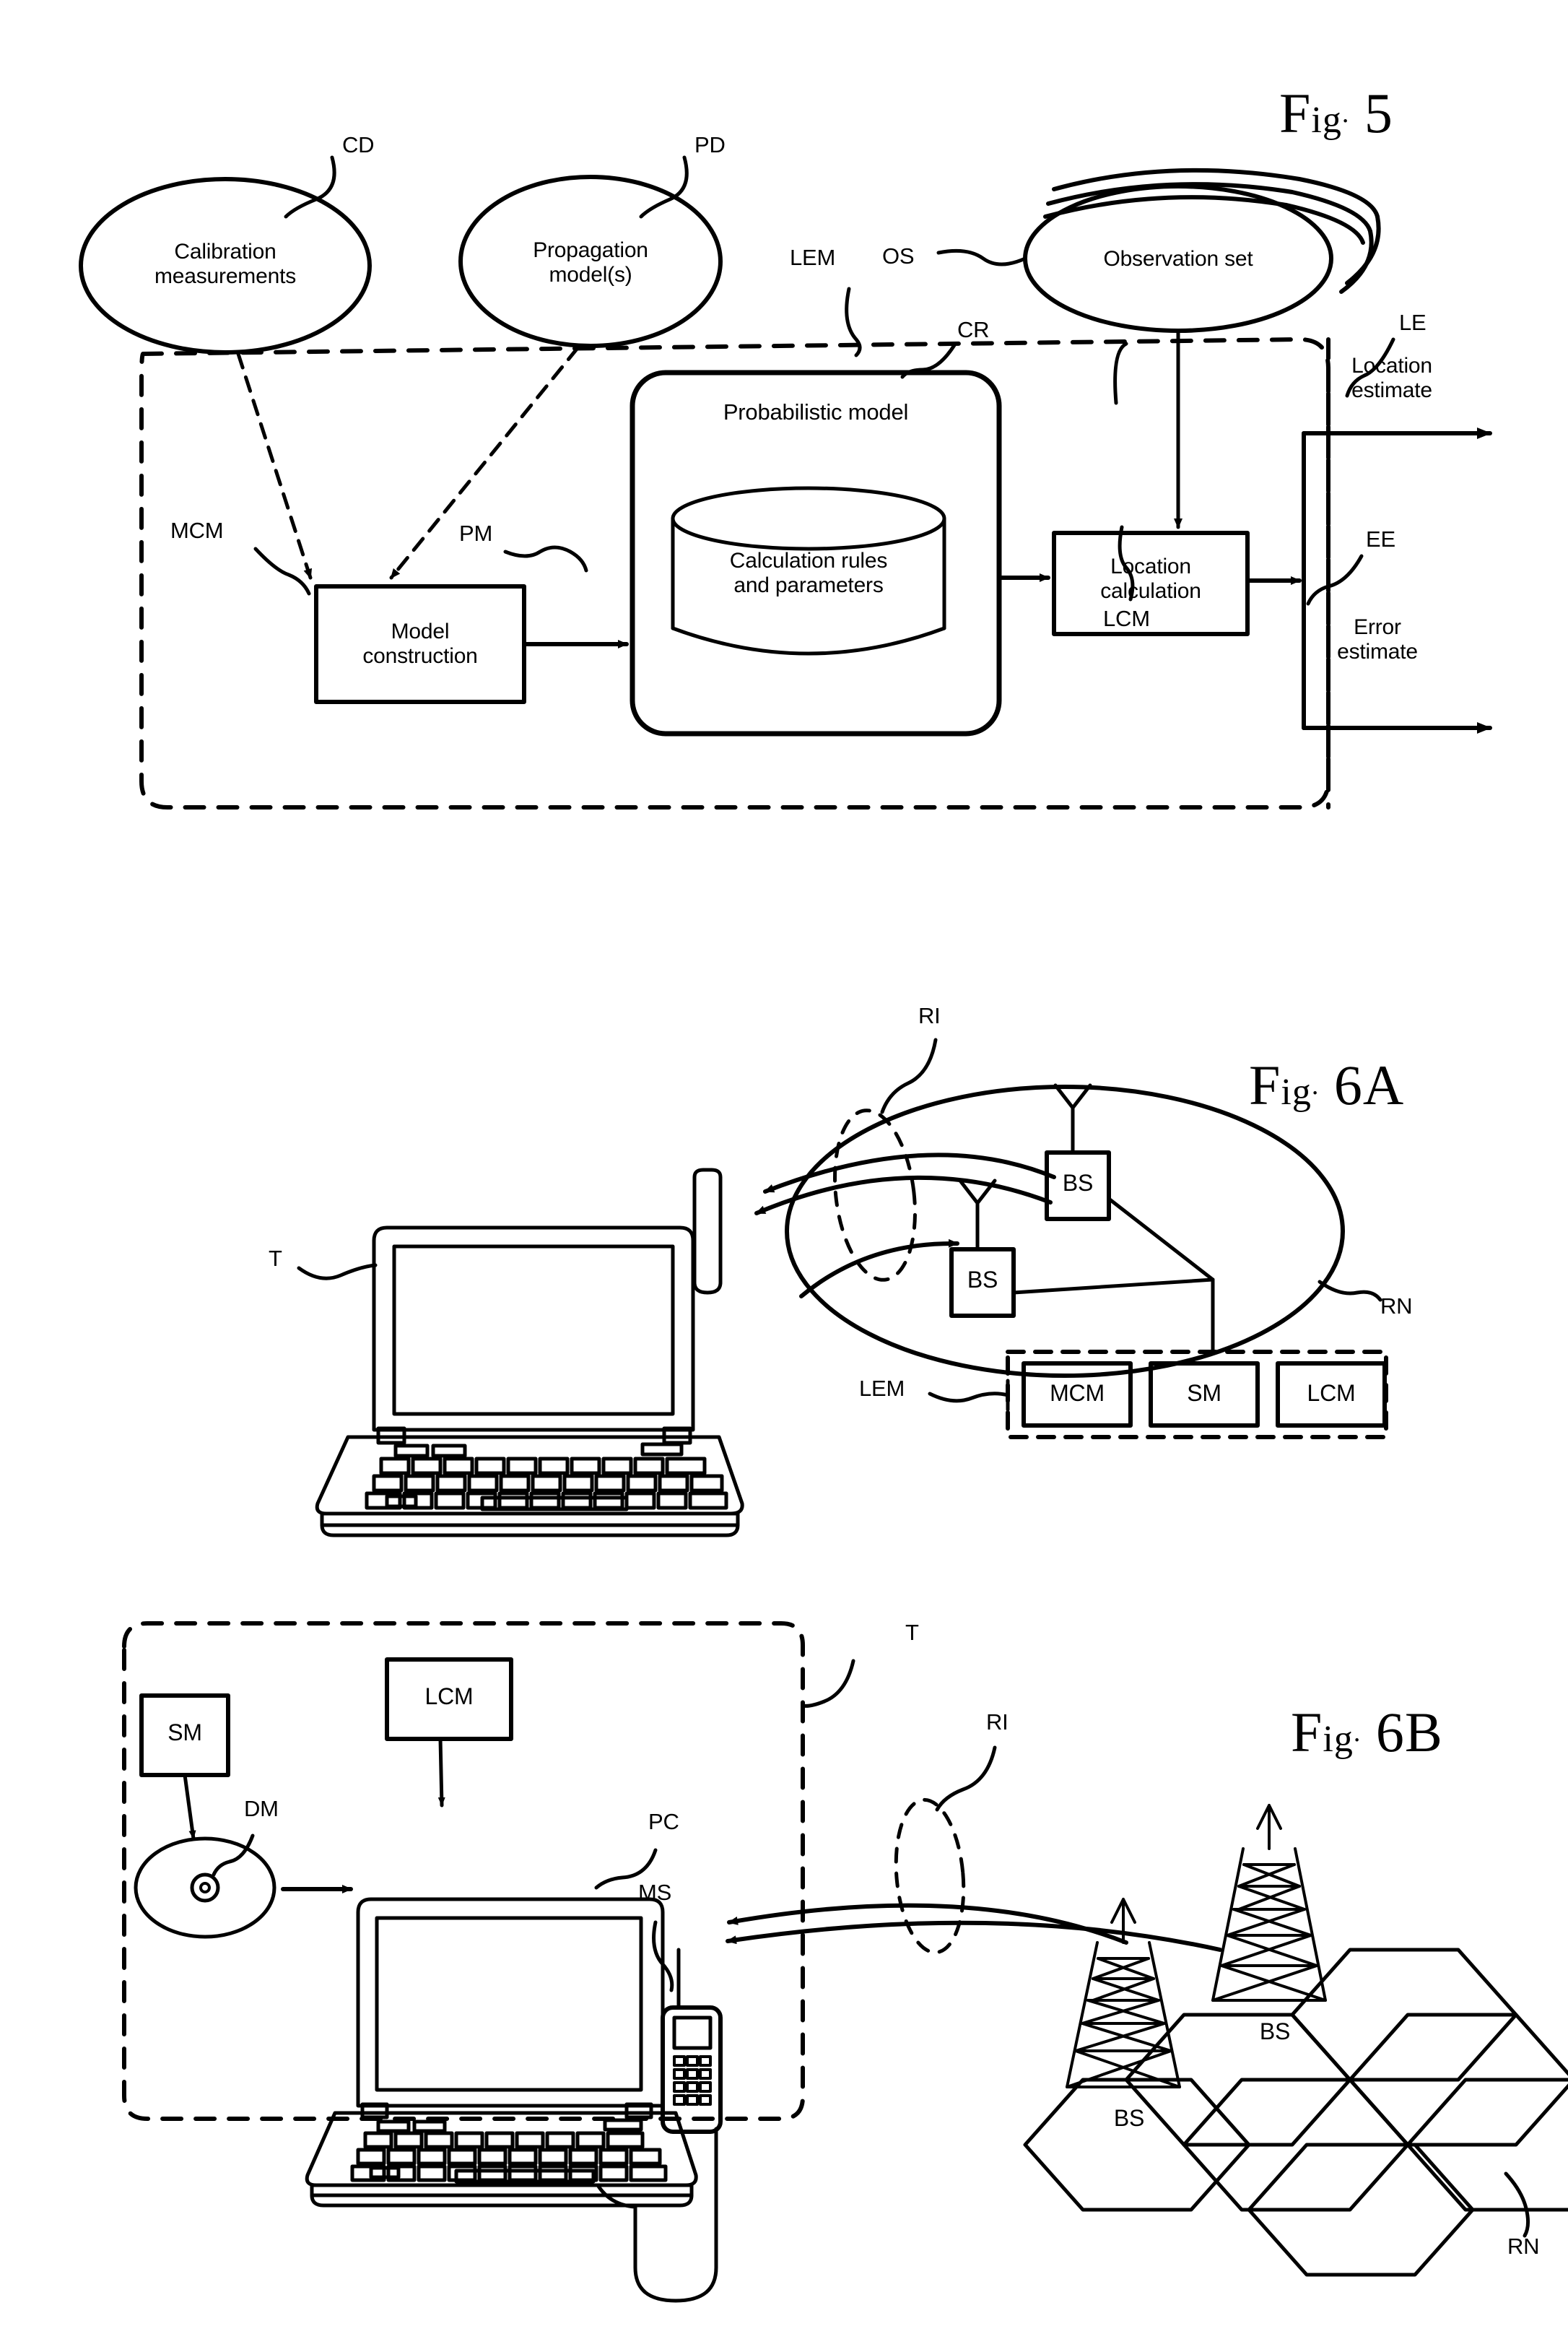 Image resolution: width=1568 pixels, height=2339 pixels. I want to click on node-sm-fig6b: SM, so click(184, 1732).